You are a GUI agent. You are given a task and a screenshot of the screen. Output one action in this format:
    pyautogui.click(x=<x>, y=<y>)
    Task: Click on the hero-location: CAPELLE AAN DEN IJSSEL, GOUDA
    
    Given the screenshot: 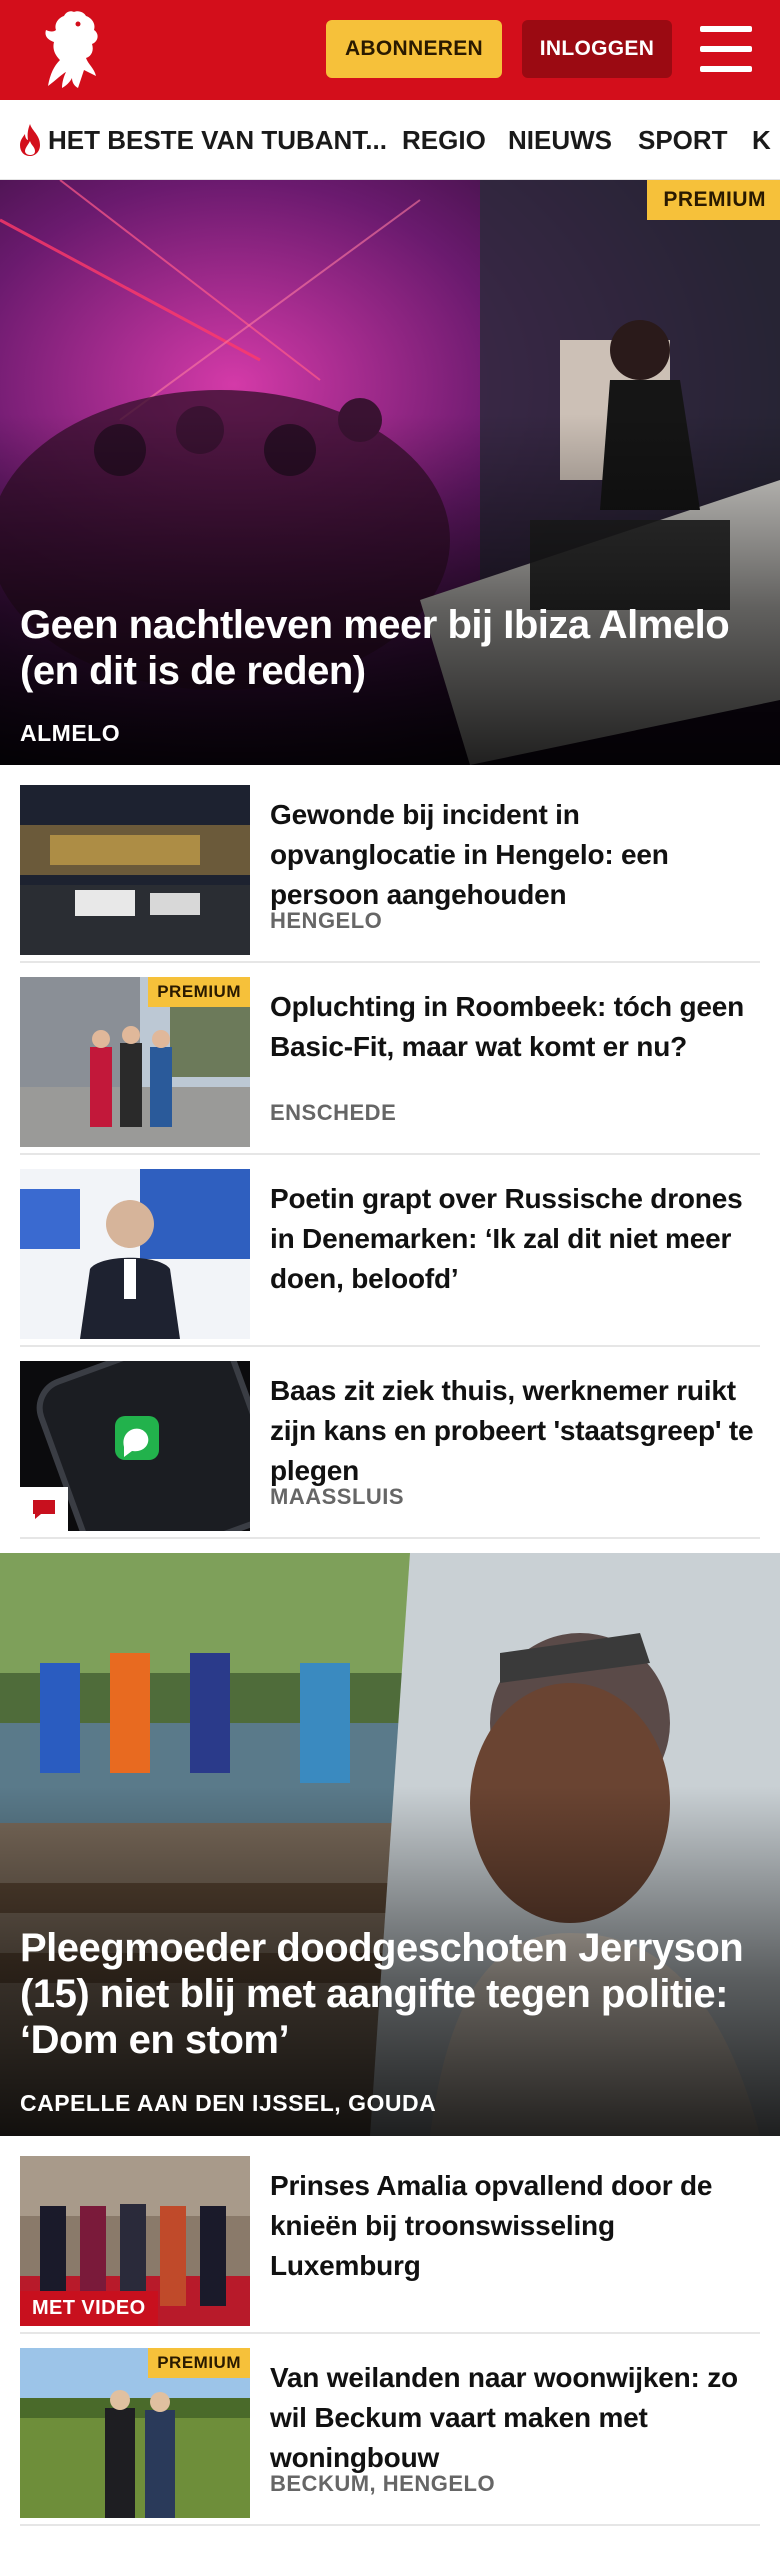 What is the action you would take?
    pyautogui.click(x=228, y=2103)
    